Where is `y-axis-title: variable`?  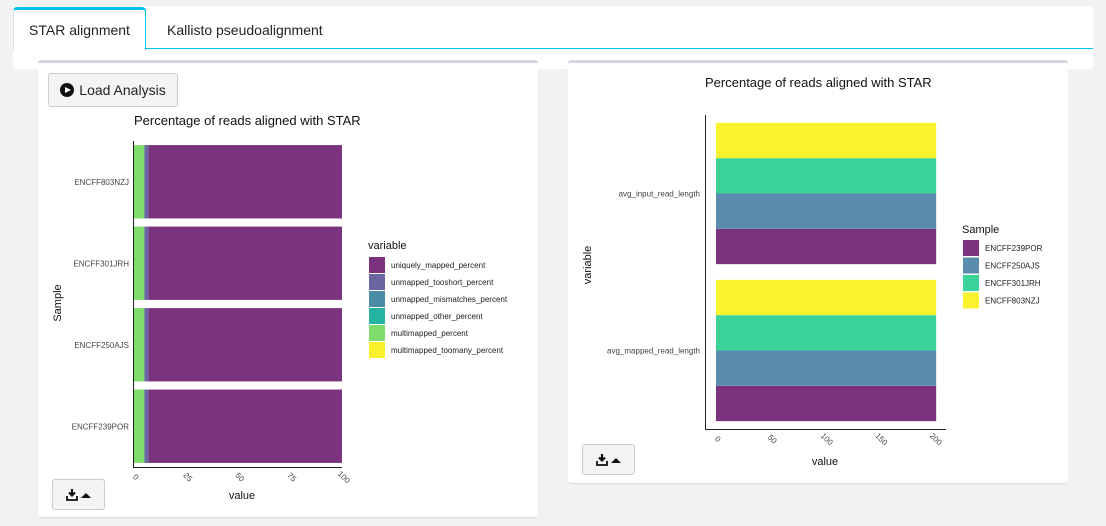 y-axis-title: variable is located at coordinates (588, 265).